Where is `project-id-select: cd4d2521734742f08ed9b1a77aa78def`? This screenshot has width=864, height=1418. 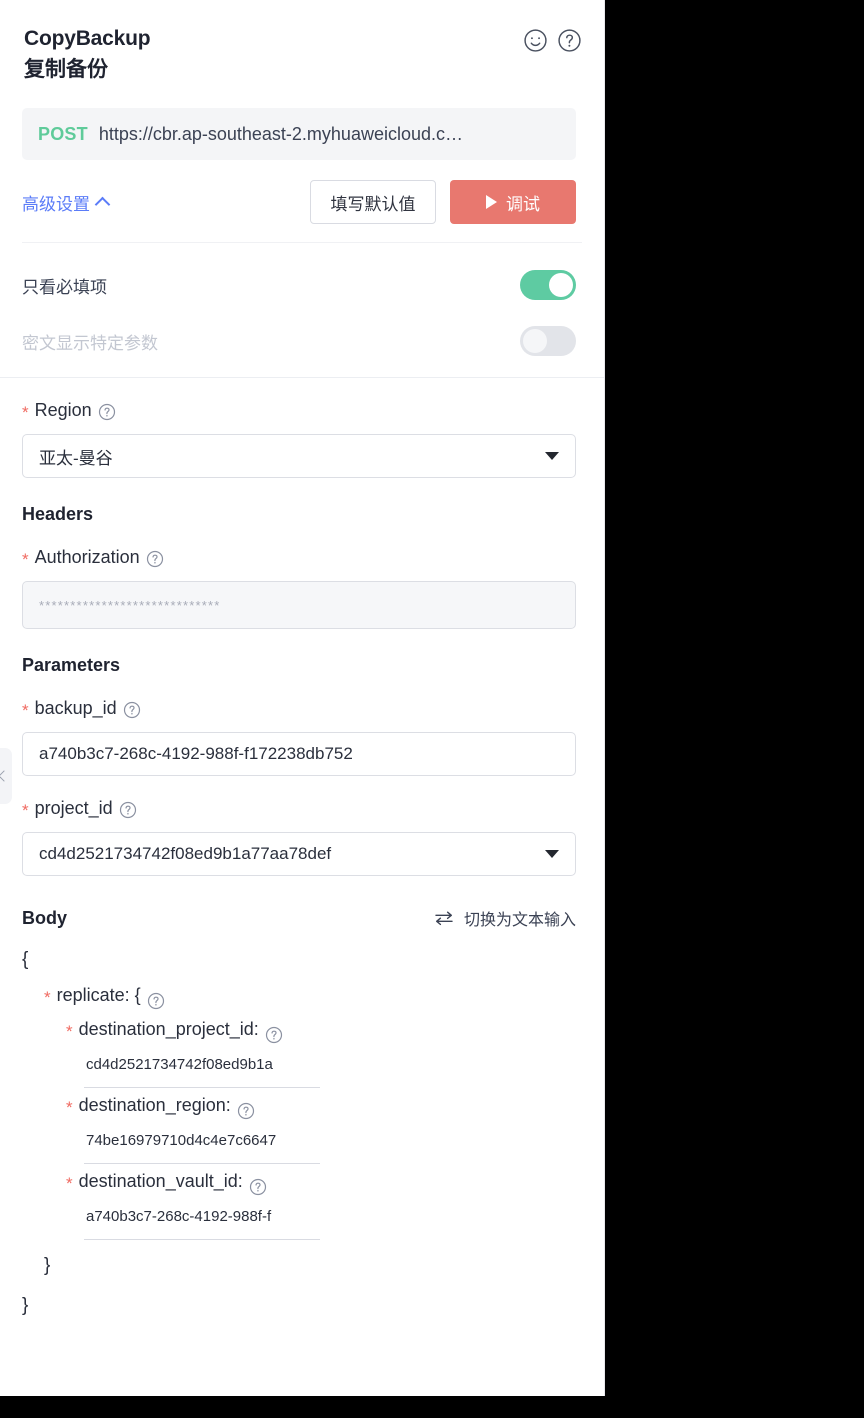
project-id-select: cd4d2521734742f08ed9b1a77aa78def is located at coordinates (299, 854).